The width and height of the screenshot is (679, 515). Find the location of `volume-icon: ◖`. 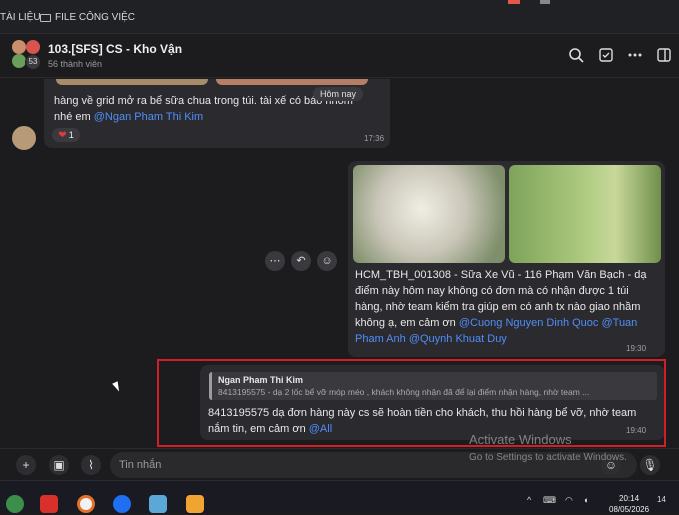

volume-icon: ◖ is located at coordinates (585, 500).